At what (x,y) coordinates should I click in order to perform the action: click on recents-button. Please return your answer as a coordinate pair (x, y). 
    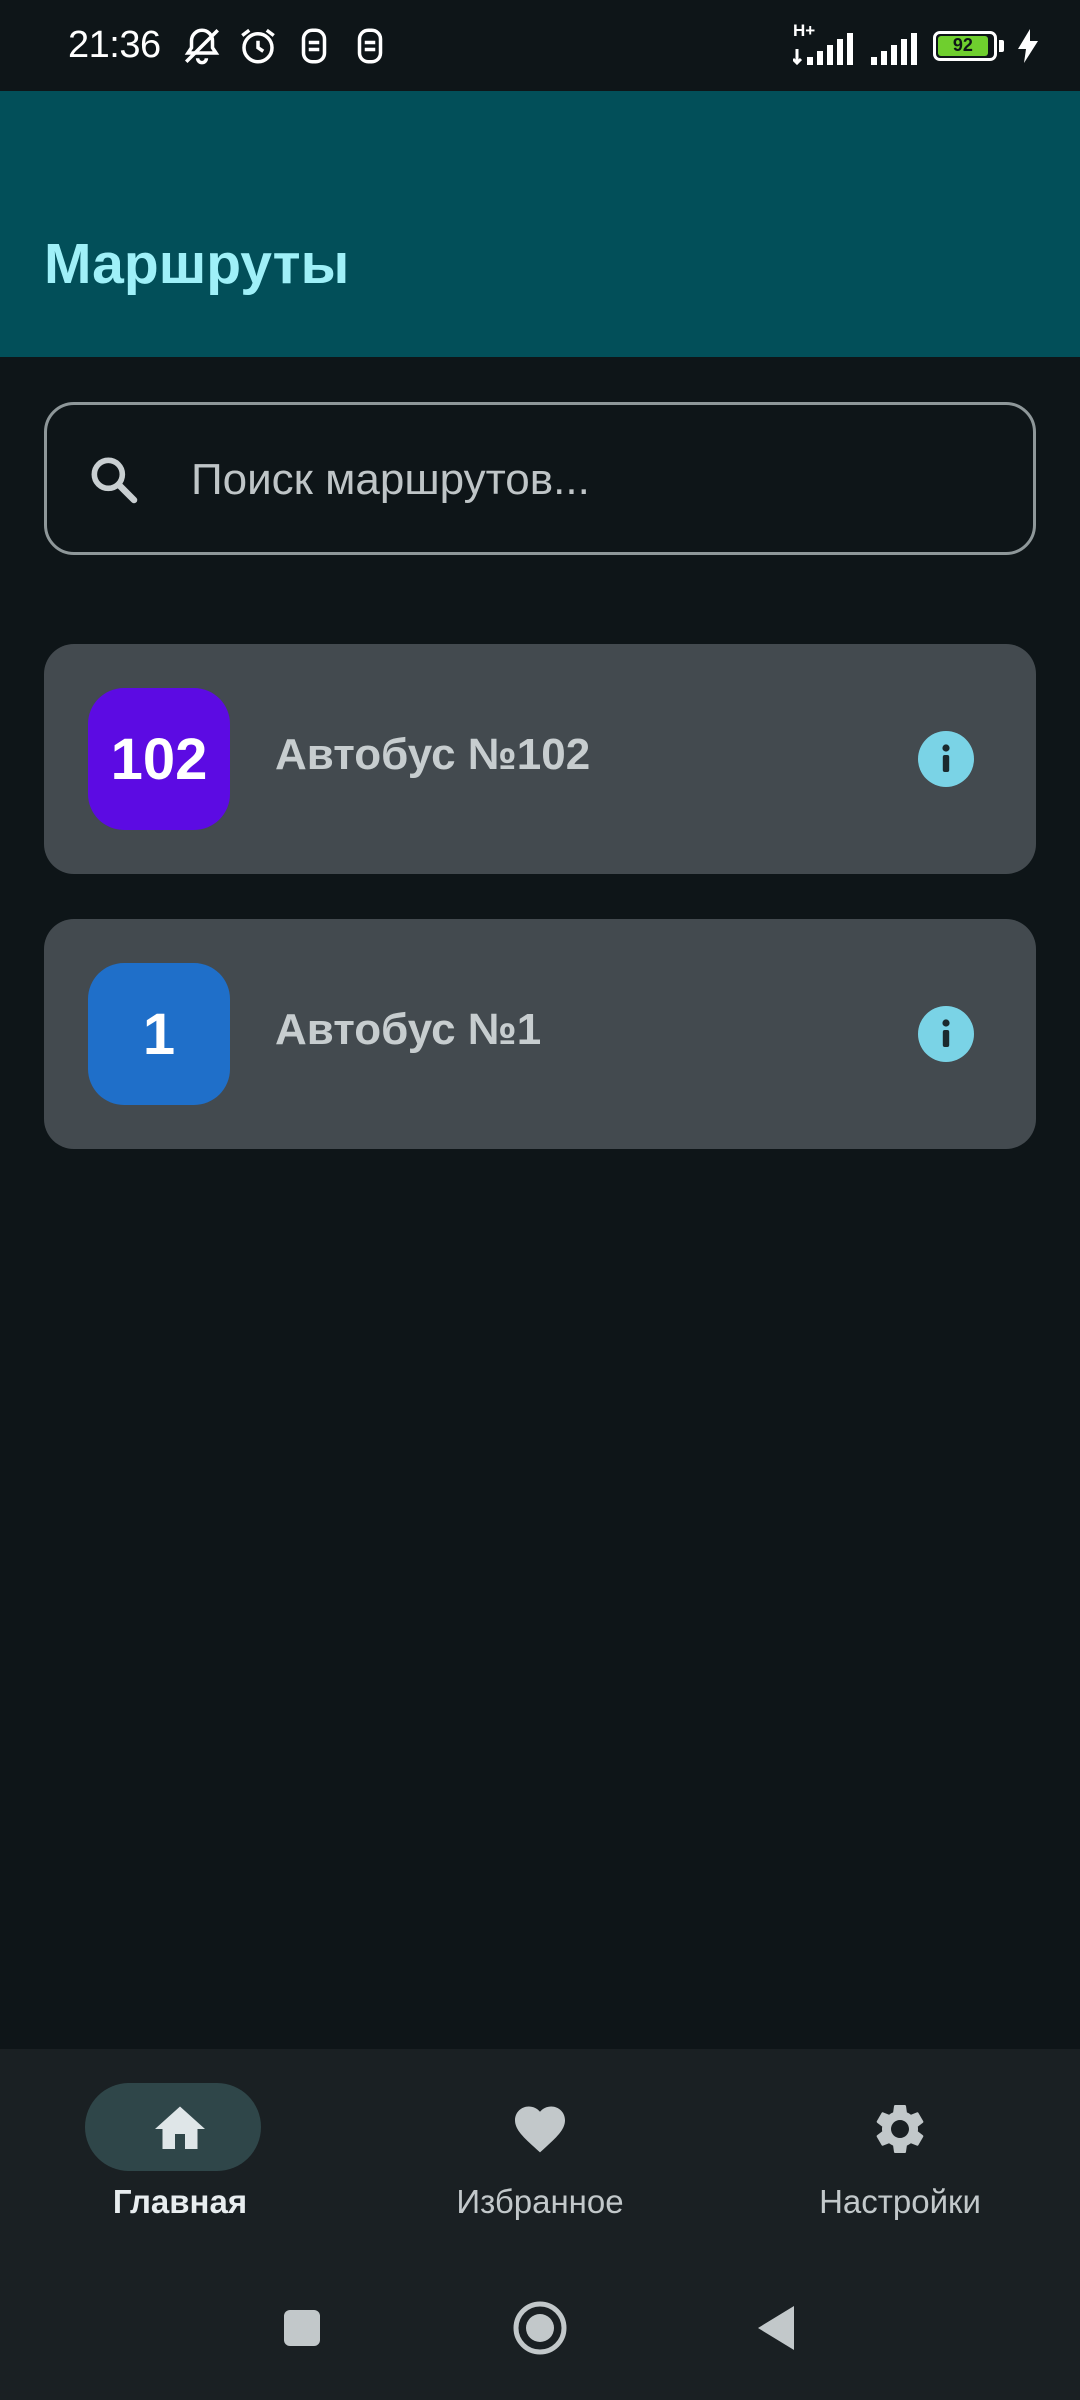
    Looking at the image, I should click on (302, 2328).